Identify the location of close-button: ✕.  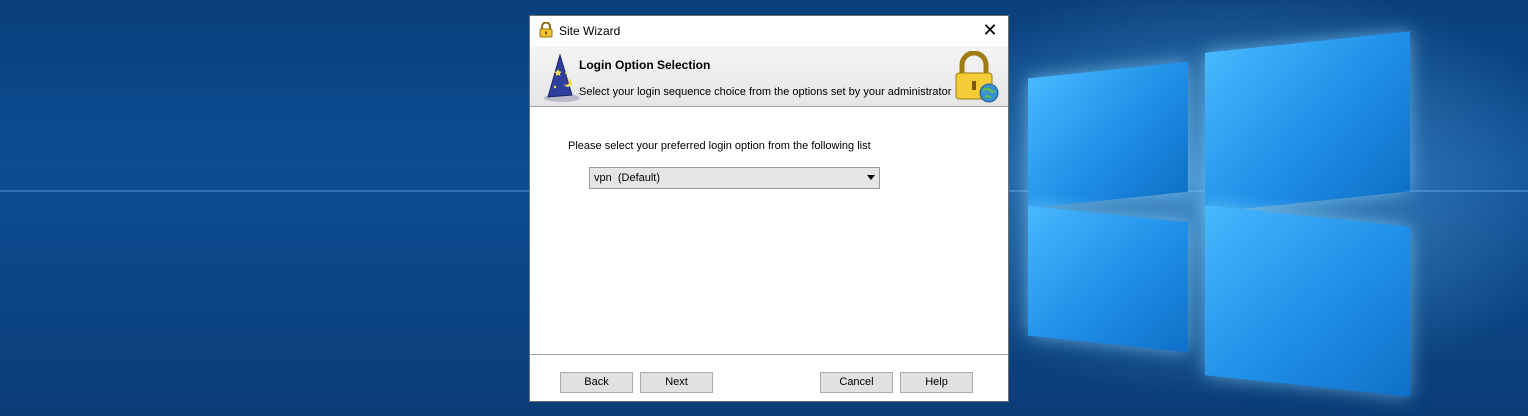
(990, 31).